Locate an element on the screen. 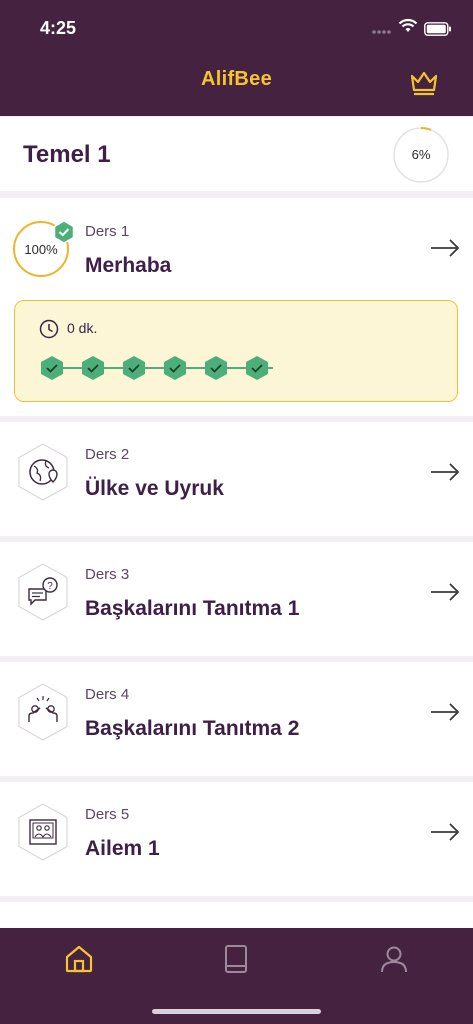 This screenshot has height=1024, width=473. home-indicator is located at coordinates (236, 1011).